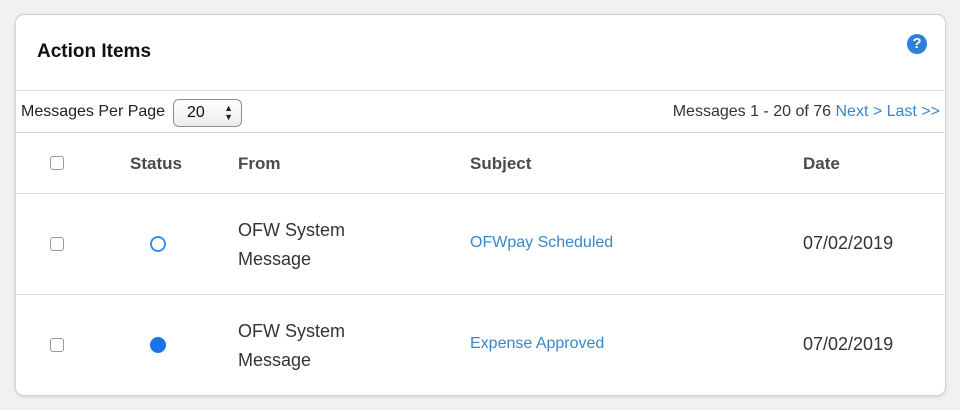 The image size is (960, 410). Describe the element at coordinates (541, 243) in the screenshot. I see `subject-link: OFWpay Scheduled` at that location.